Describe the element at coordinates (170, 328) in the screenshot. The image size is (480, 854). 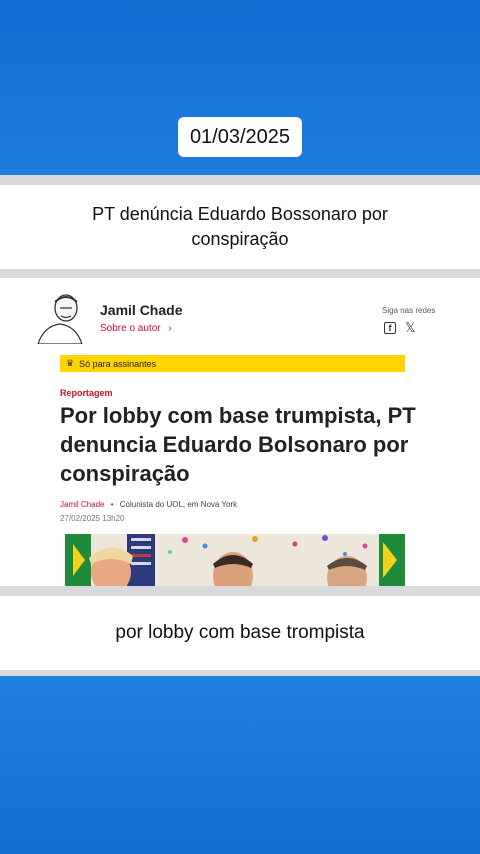
I see `chevron-right-icon: ›` at that location.